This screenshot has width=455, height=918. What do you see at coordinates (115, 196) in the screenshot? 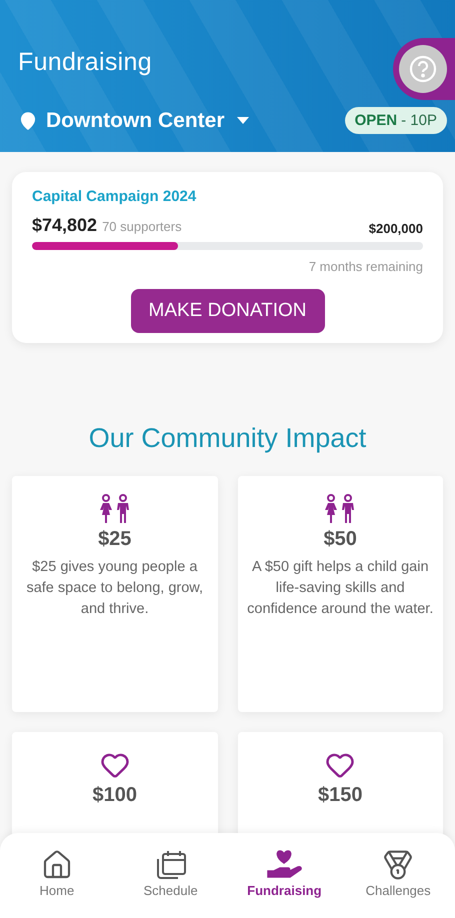
I see `campaign-title: Capital Campaign 2024` at bounding box center [115, 196].